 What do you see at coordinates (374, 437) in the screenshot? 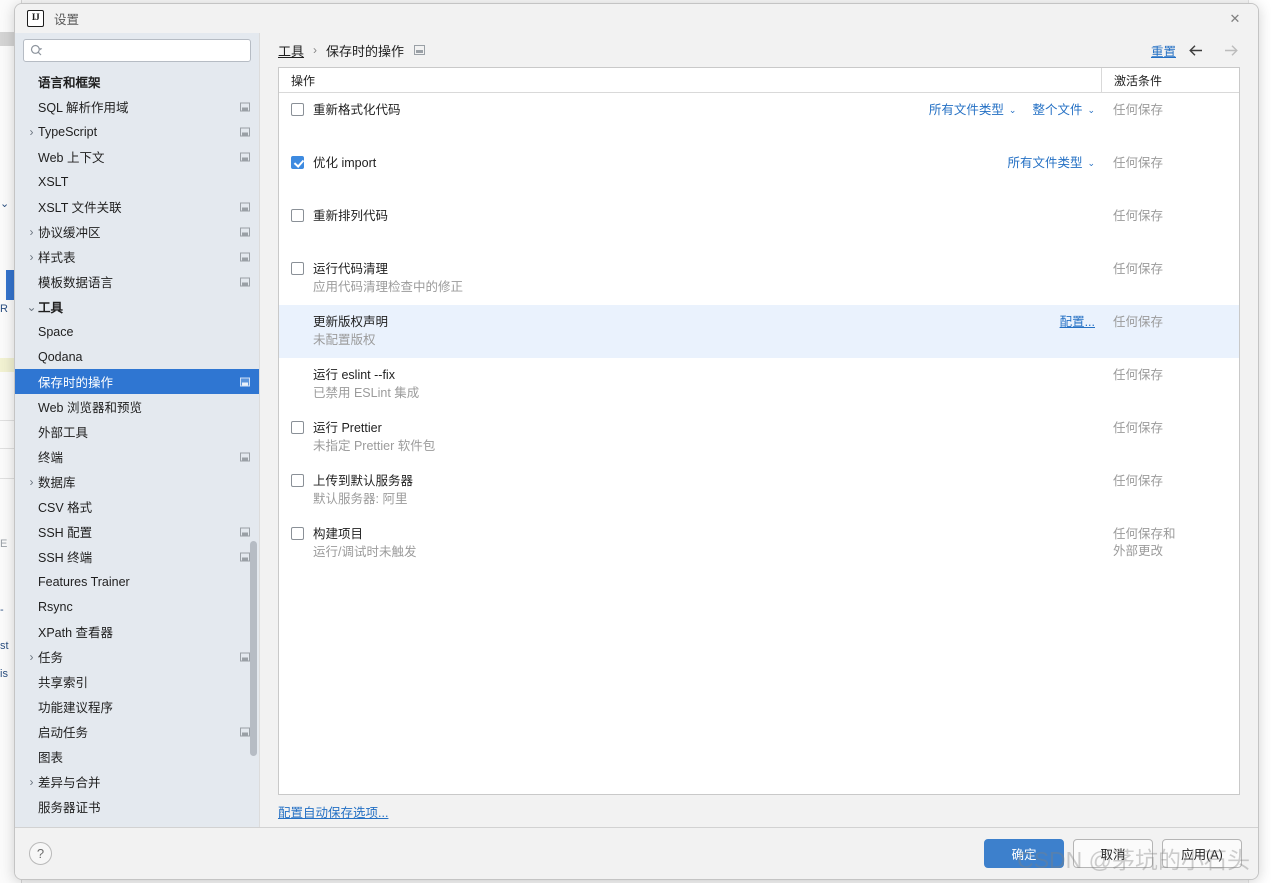
I see `row-labels: 运行 Prettier 未指定 Prettier 软件包` at bounding box center [374, 437].